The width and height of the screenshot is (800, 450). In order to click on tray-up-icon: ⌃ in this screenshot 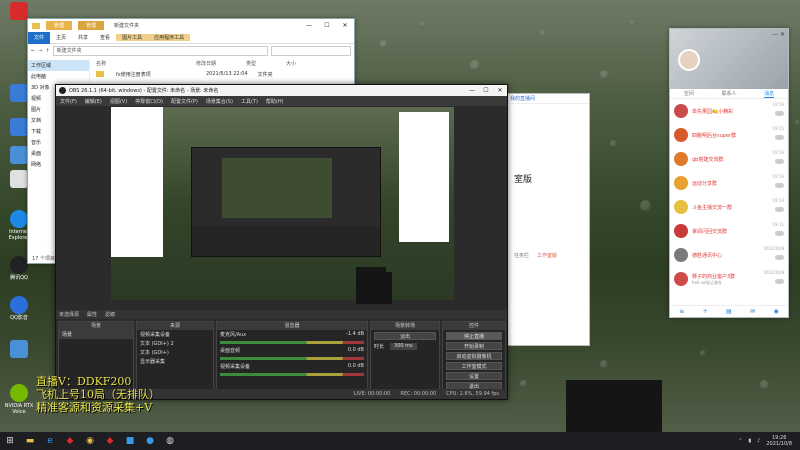, I will do `click(740, 441)`.